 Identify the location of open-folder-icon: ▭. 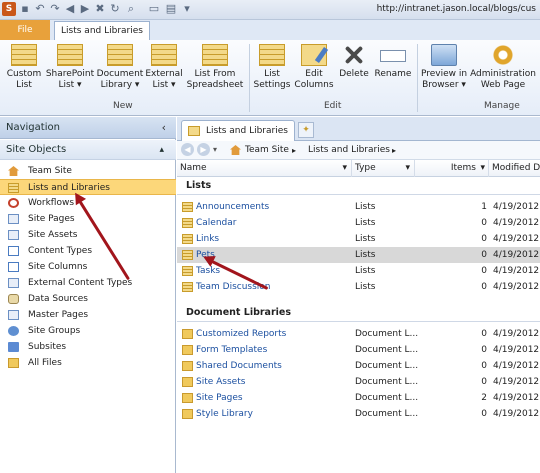
(154, 9).